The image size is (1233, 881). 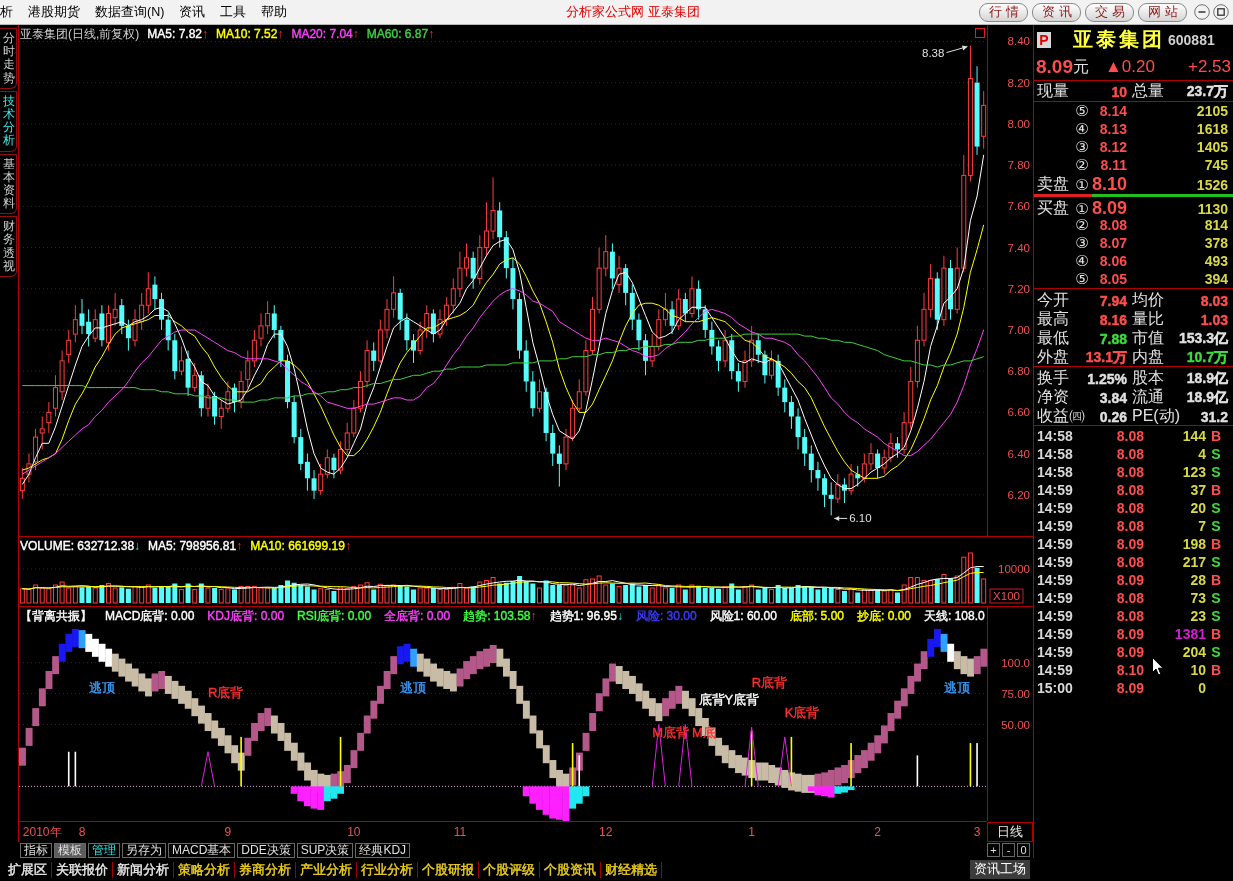 What do you see at coordinates (8, 184) in the screenshot?
I see `side-tab: 基本资料` at bounding box center [8, 184].